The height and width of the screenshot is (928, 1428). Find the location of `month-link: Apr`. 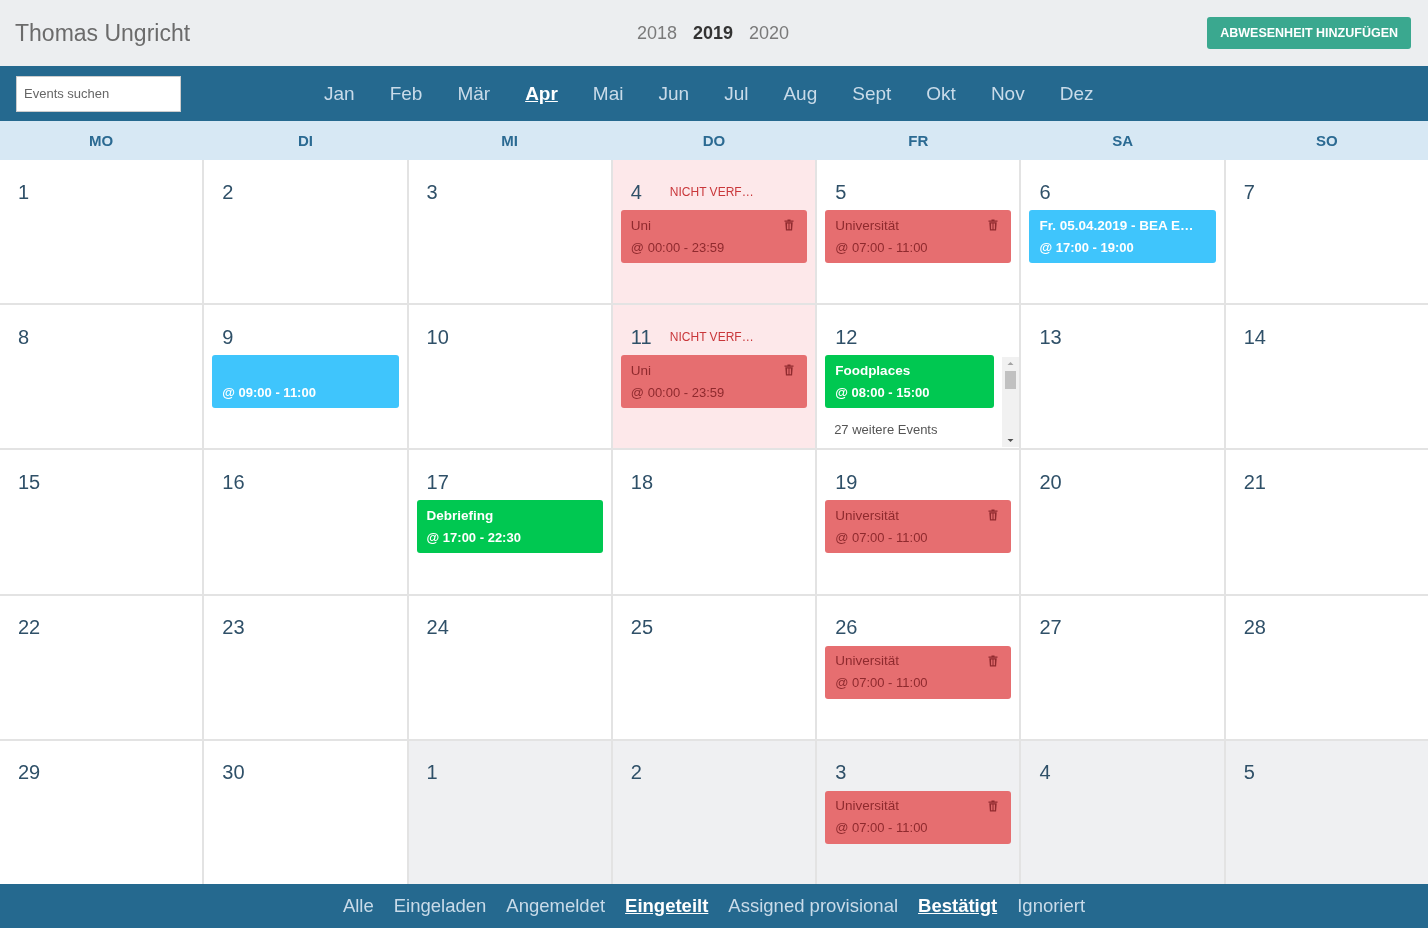

month-link: Apr is located at coordinates (541, 93).